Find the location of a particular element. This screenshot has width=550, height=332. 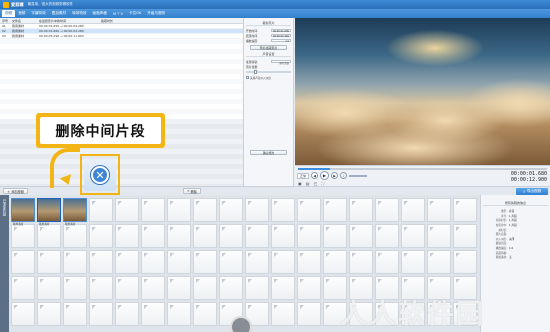

menu-tab-audio: 音频 is located at coordinates (21, 13).